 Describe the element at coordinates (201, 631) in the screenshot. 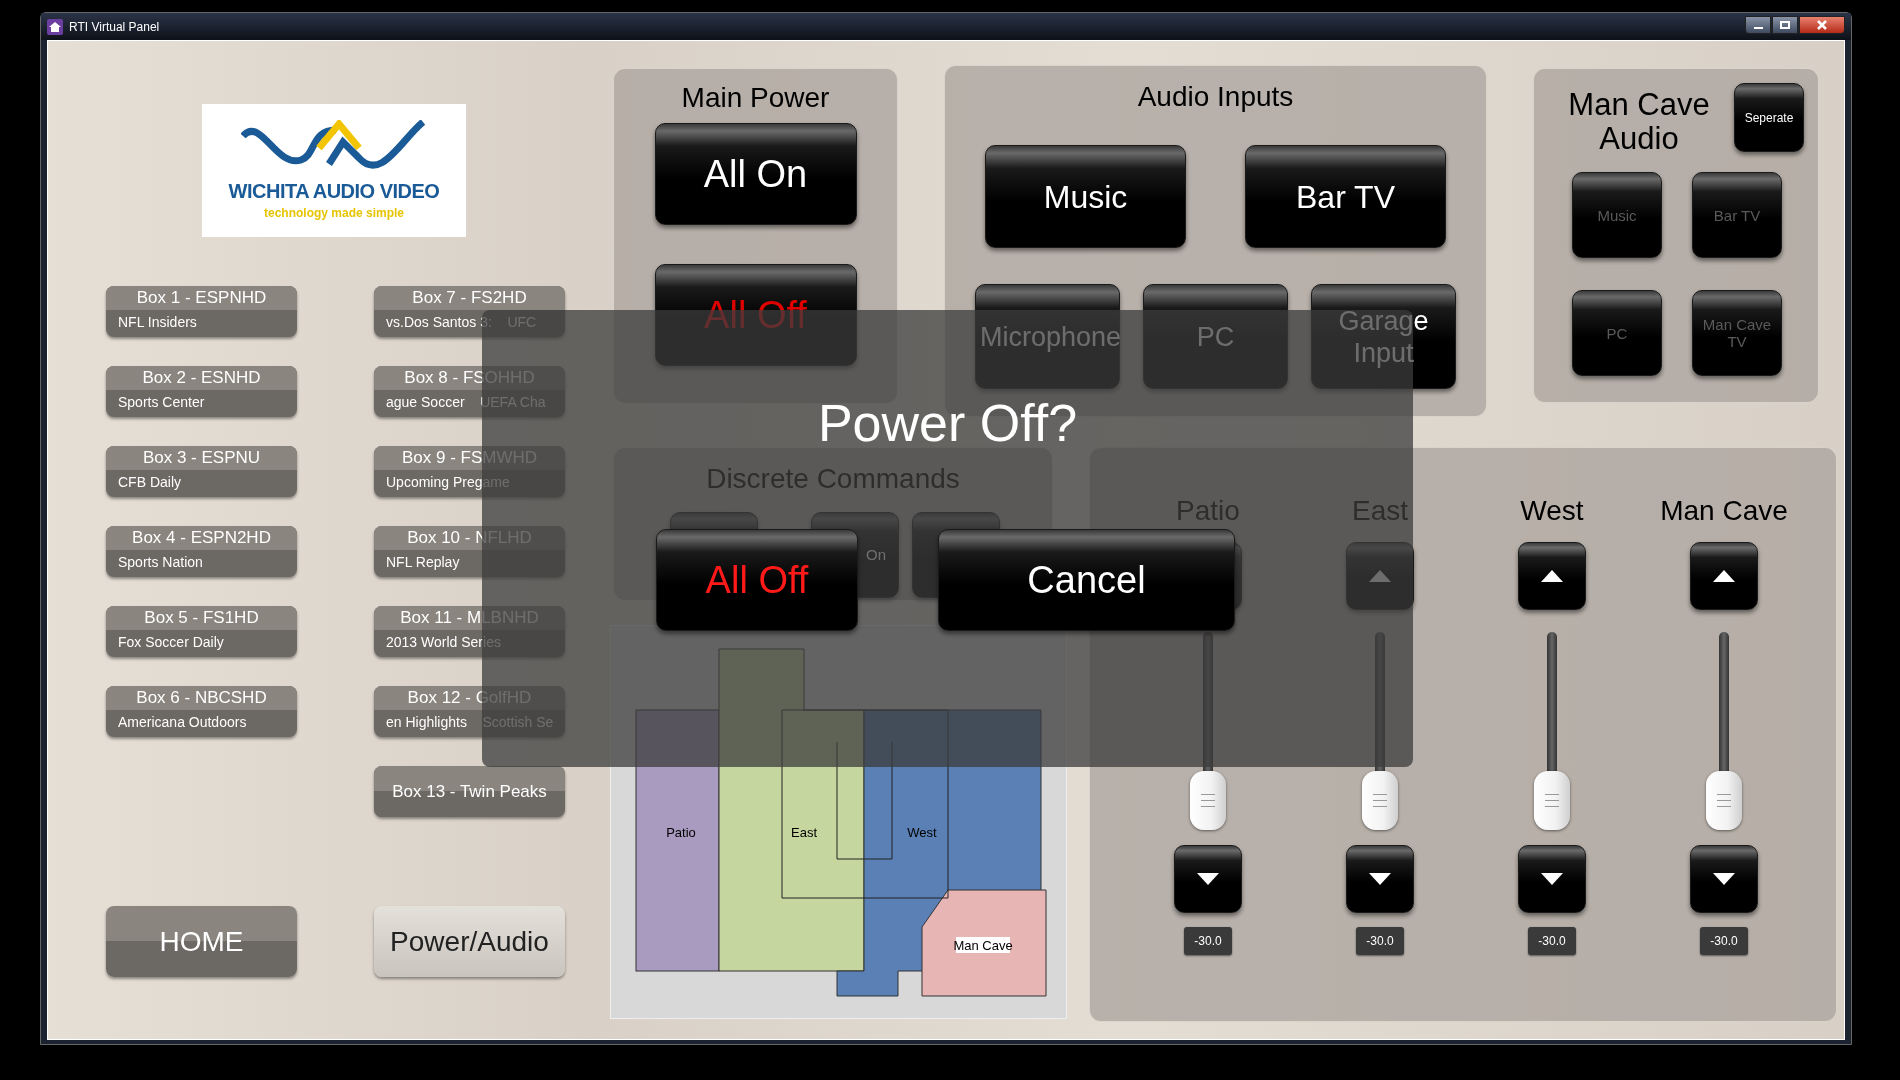

I see `channel-button: Box 5 - FS1HD Fox Soccer Daily` at that location.